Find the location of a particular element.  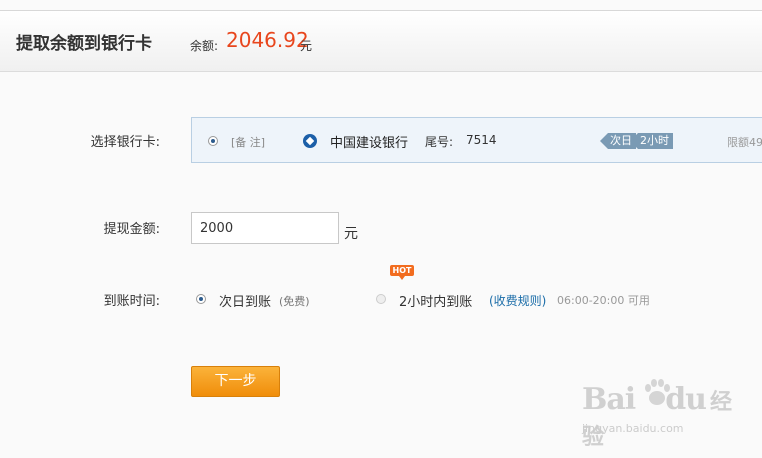

next-day-free-note: (免费) is located at coordinates (294, 301).